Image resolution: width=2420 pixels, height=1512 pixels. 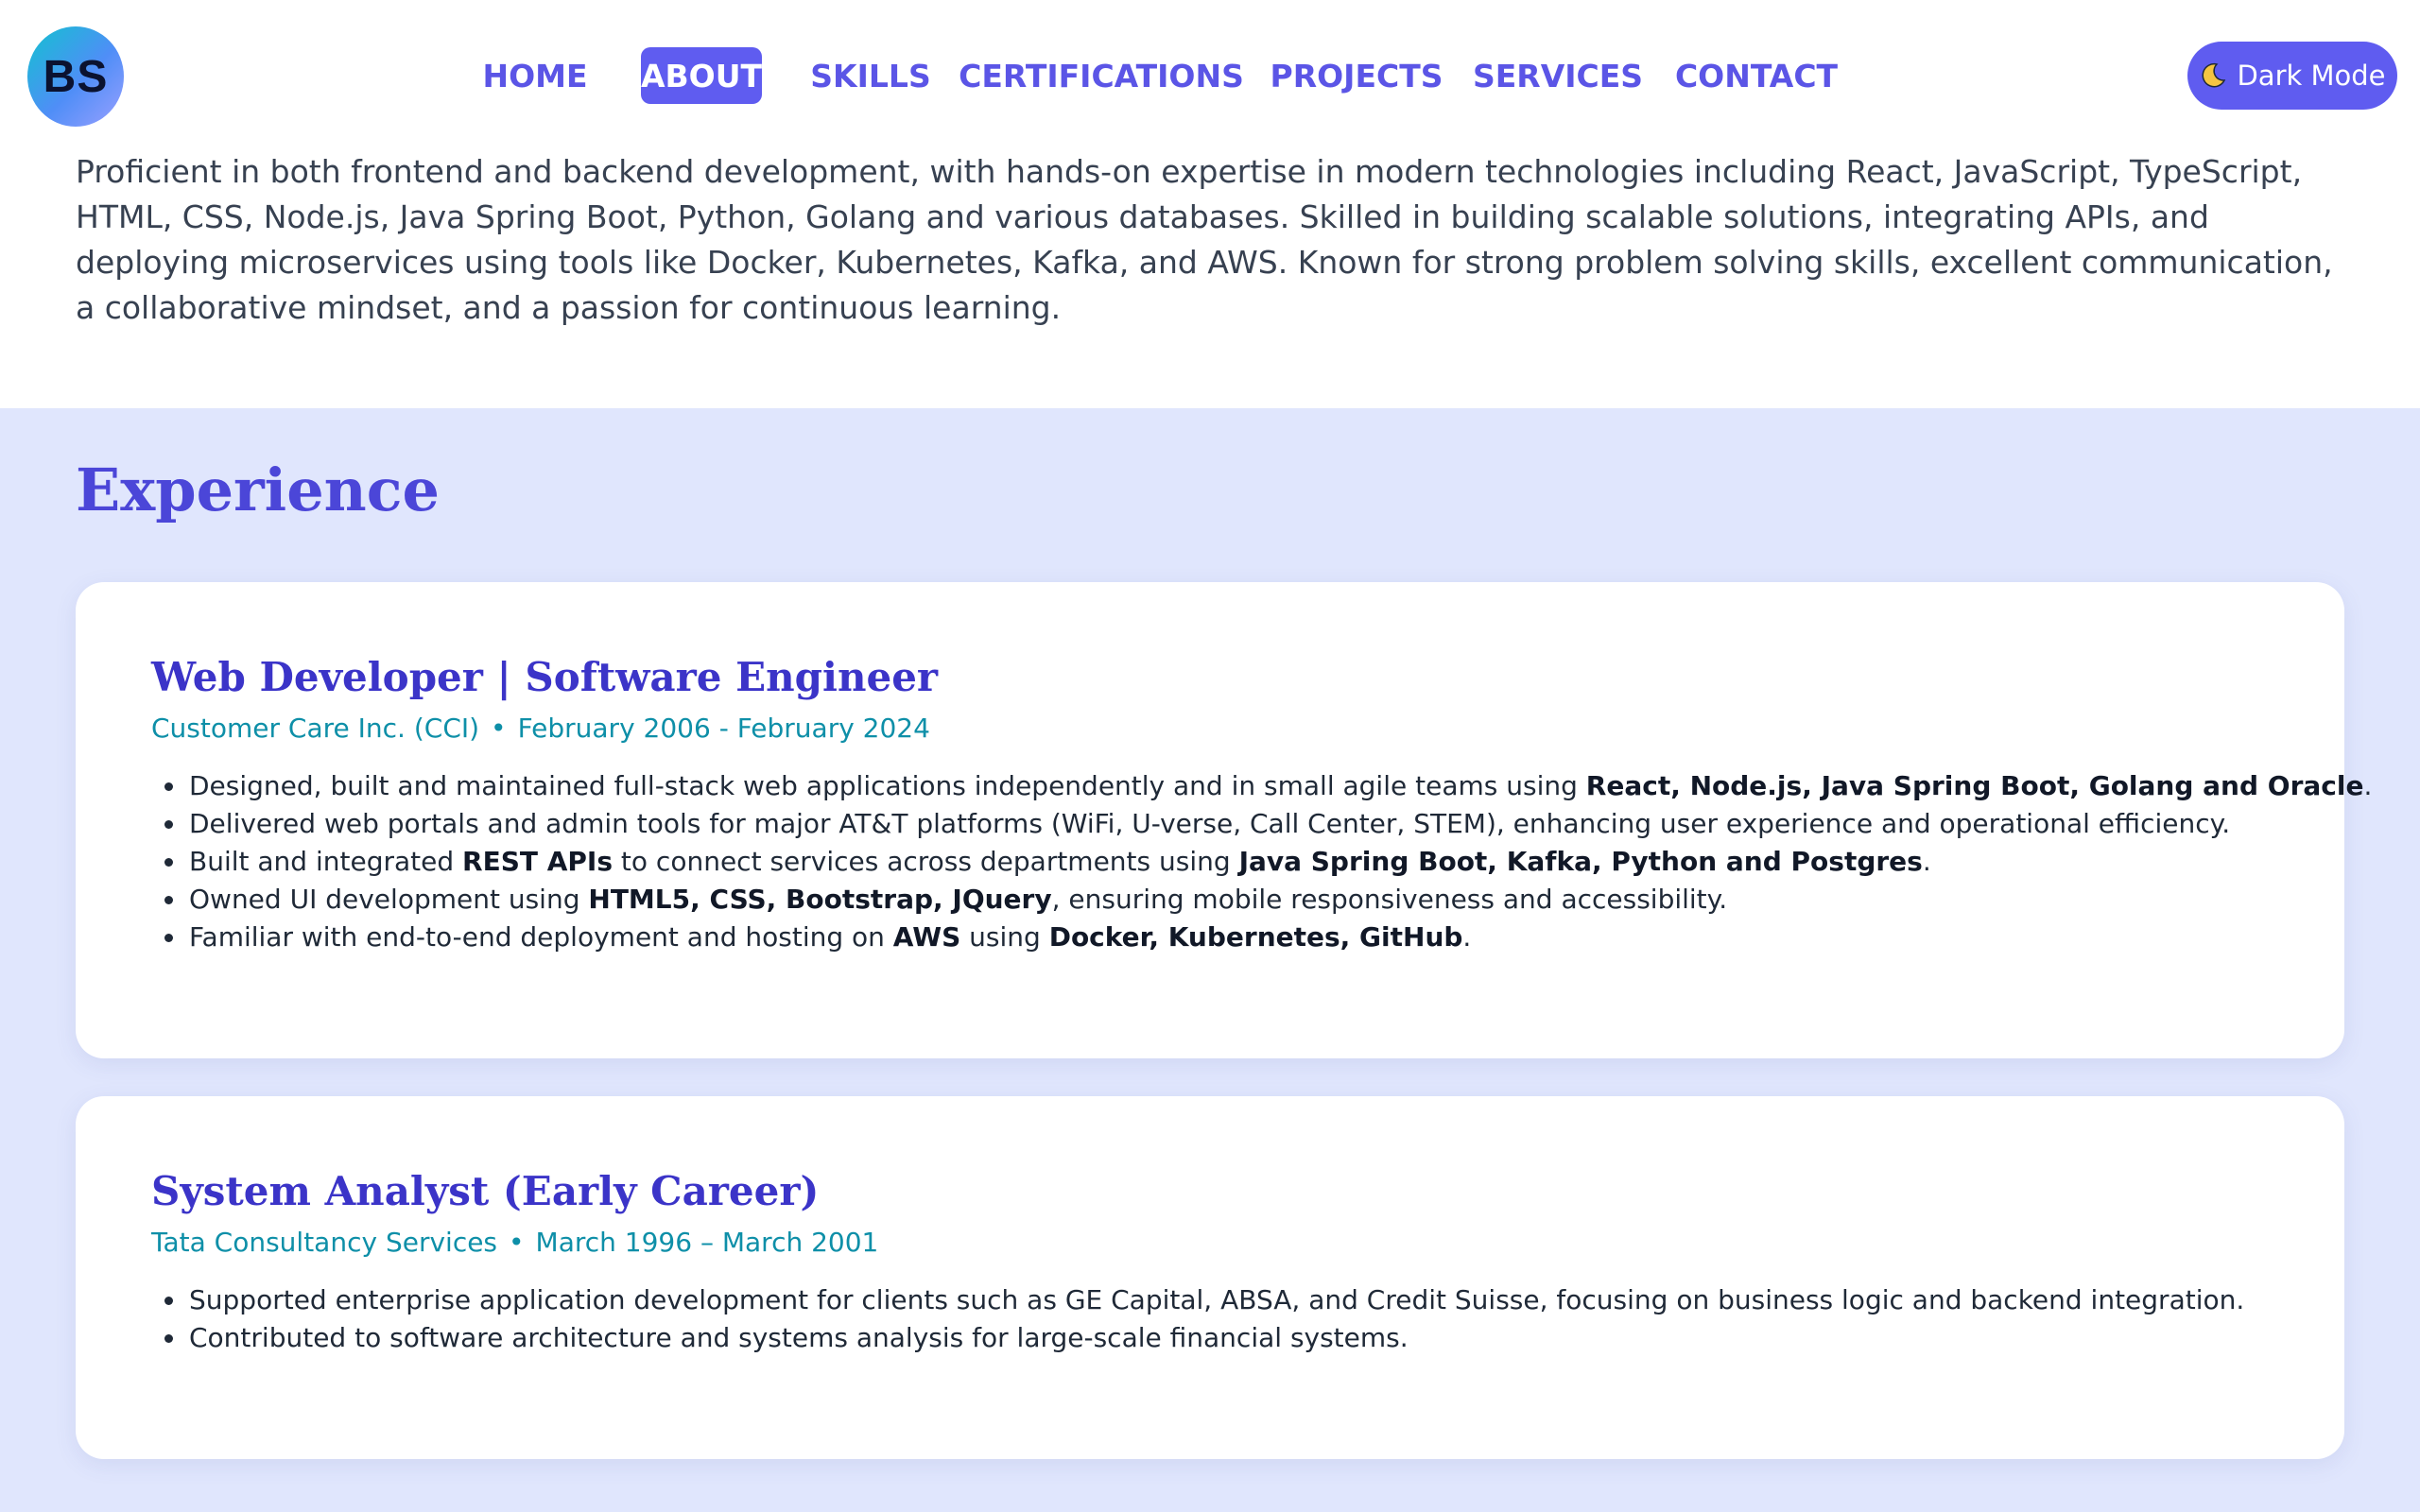 I want to click on nav-about: ABOUT, so click(x=701, y=75).